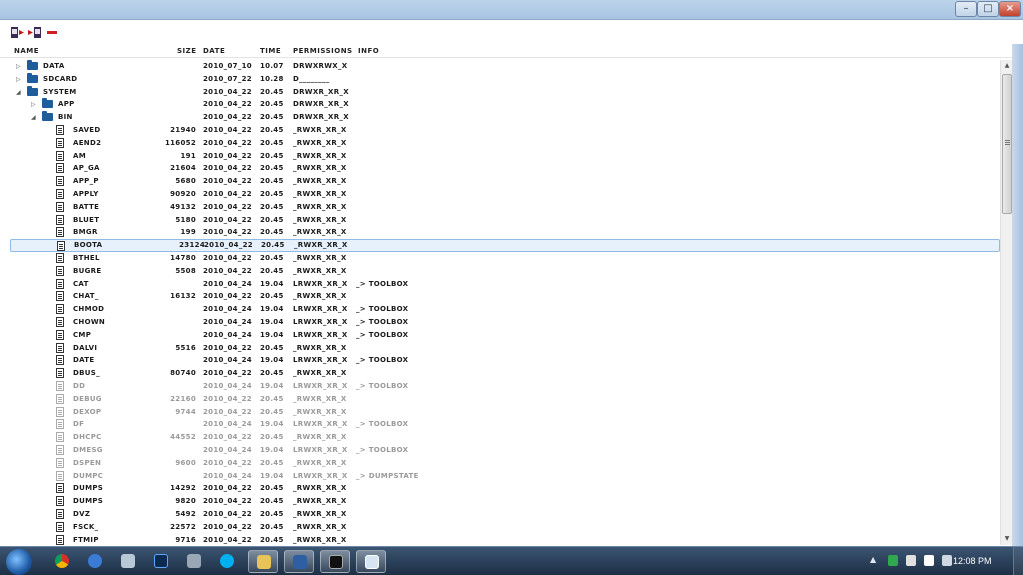 This screenshot has width=1023, height=575. Describe the element at coordinates (500, 373) in the screenshot. I see `tree-file-row: DBUS_ 80740 2010_04_22 20.45 _RWXR_XR_X` at that location.